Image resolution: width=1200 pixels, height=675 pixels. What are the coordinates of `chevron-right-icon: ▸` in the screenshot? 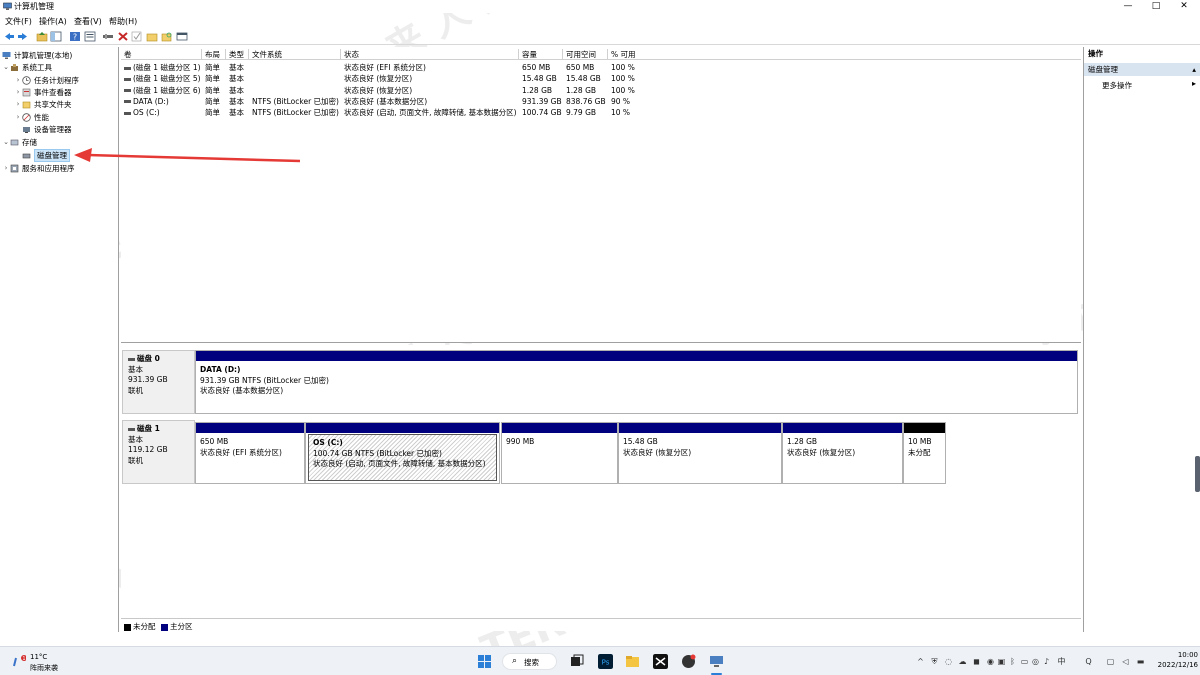 It's located at (1194, 83).